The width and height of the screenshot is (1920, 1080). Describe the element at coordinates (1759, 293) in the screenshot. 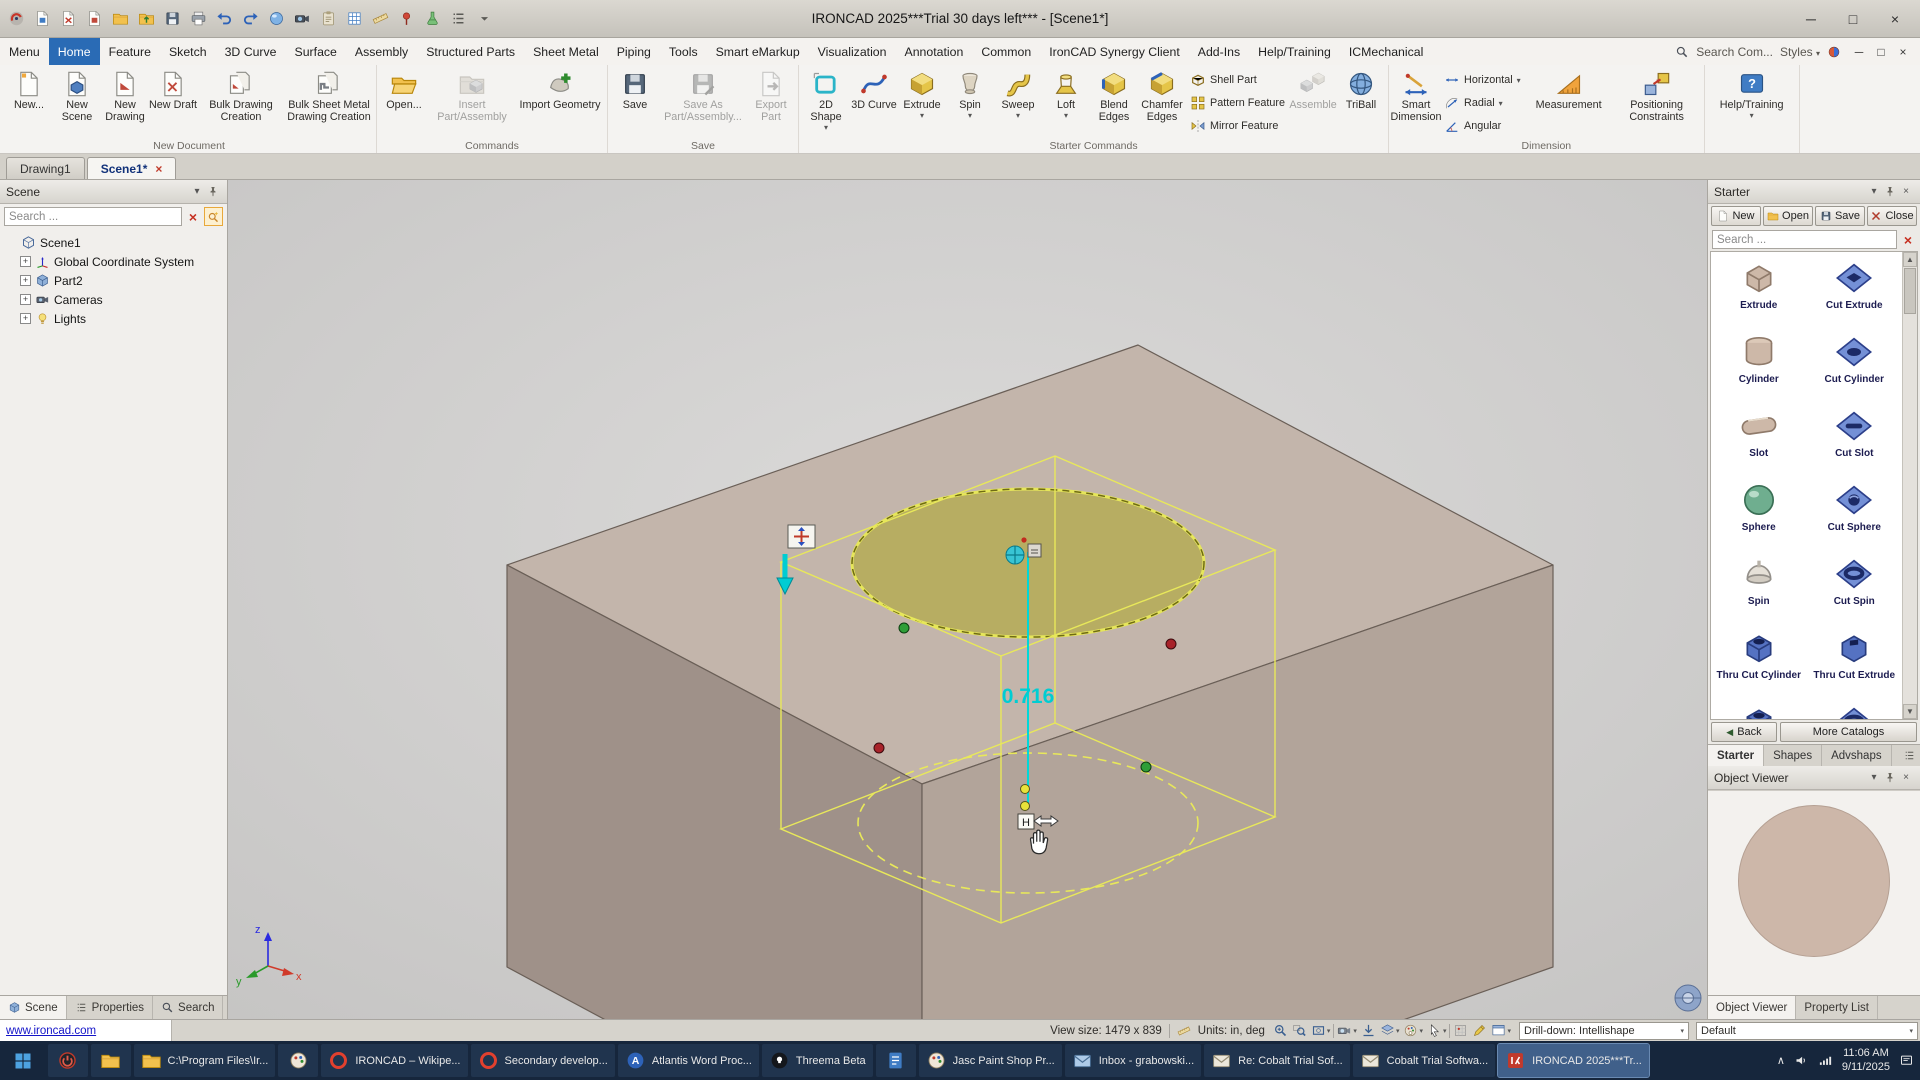

I see `catalog-item-extrude: Extrude` at that location.